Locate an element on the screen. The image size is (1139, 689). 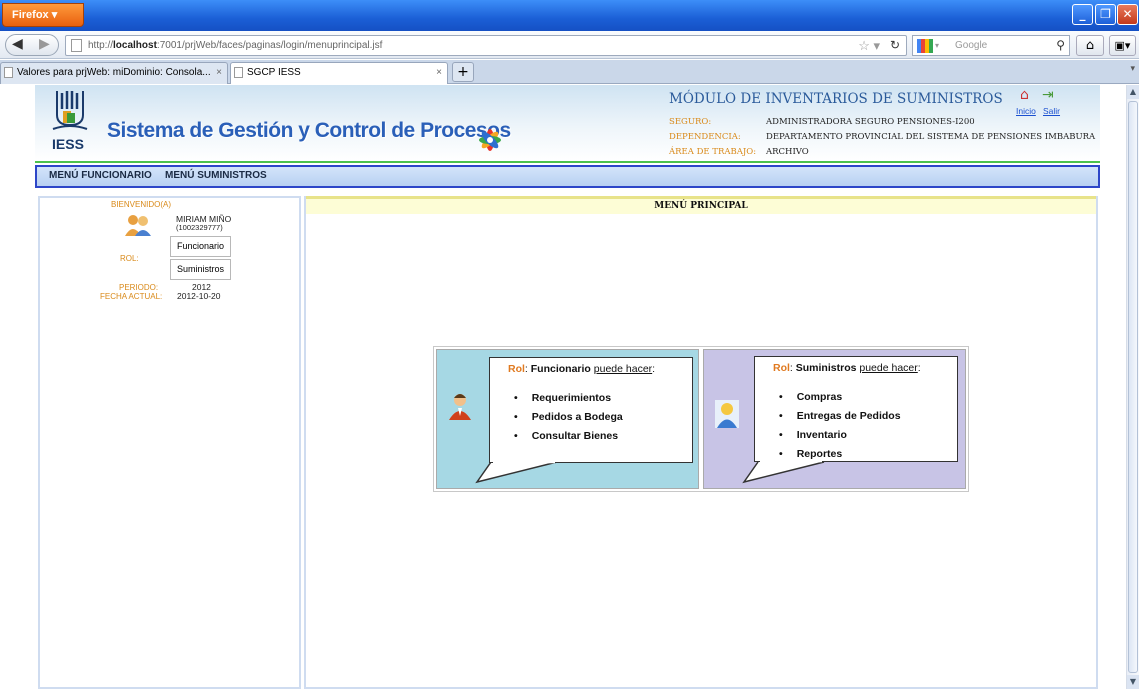
tab-list-icon: ▾ is located at coordinates (1132, 69).